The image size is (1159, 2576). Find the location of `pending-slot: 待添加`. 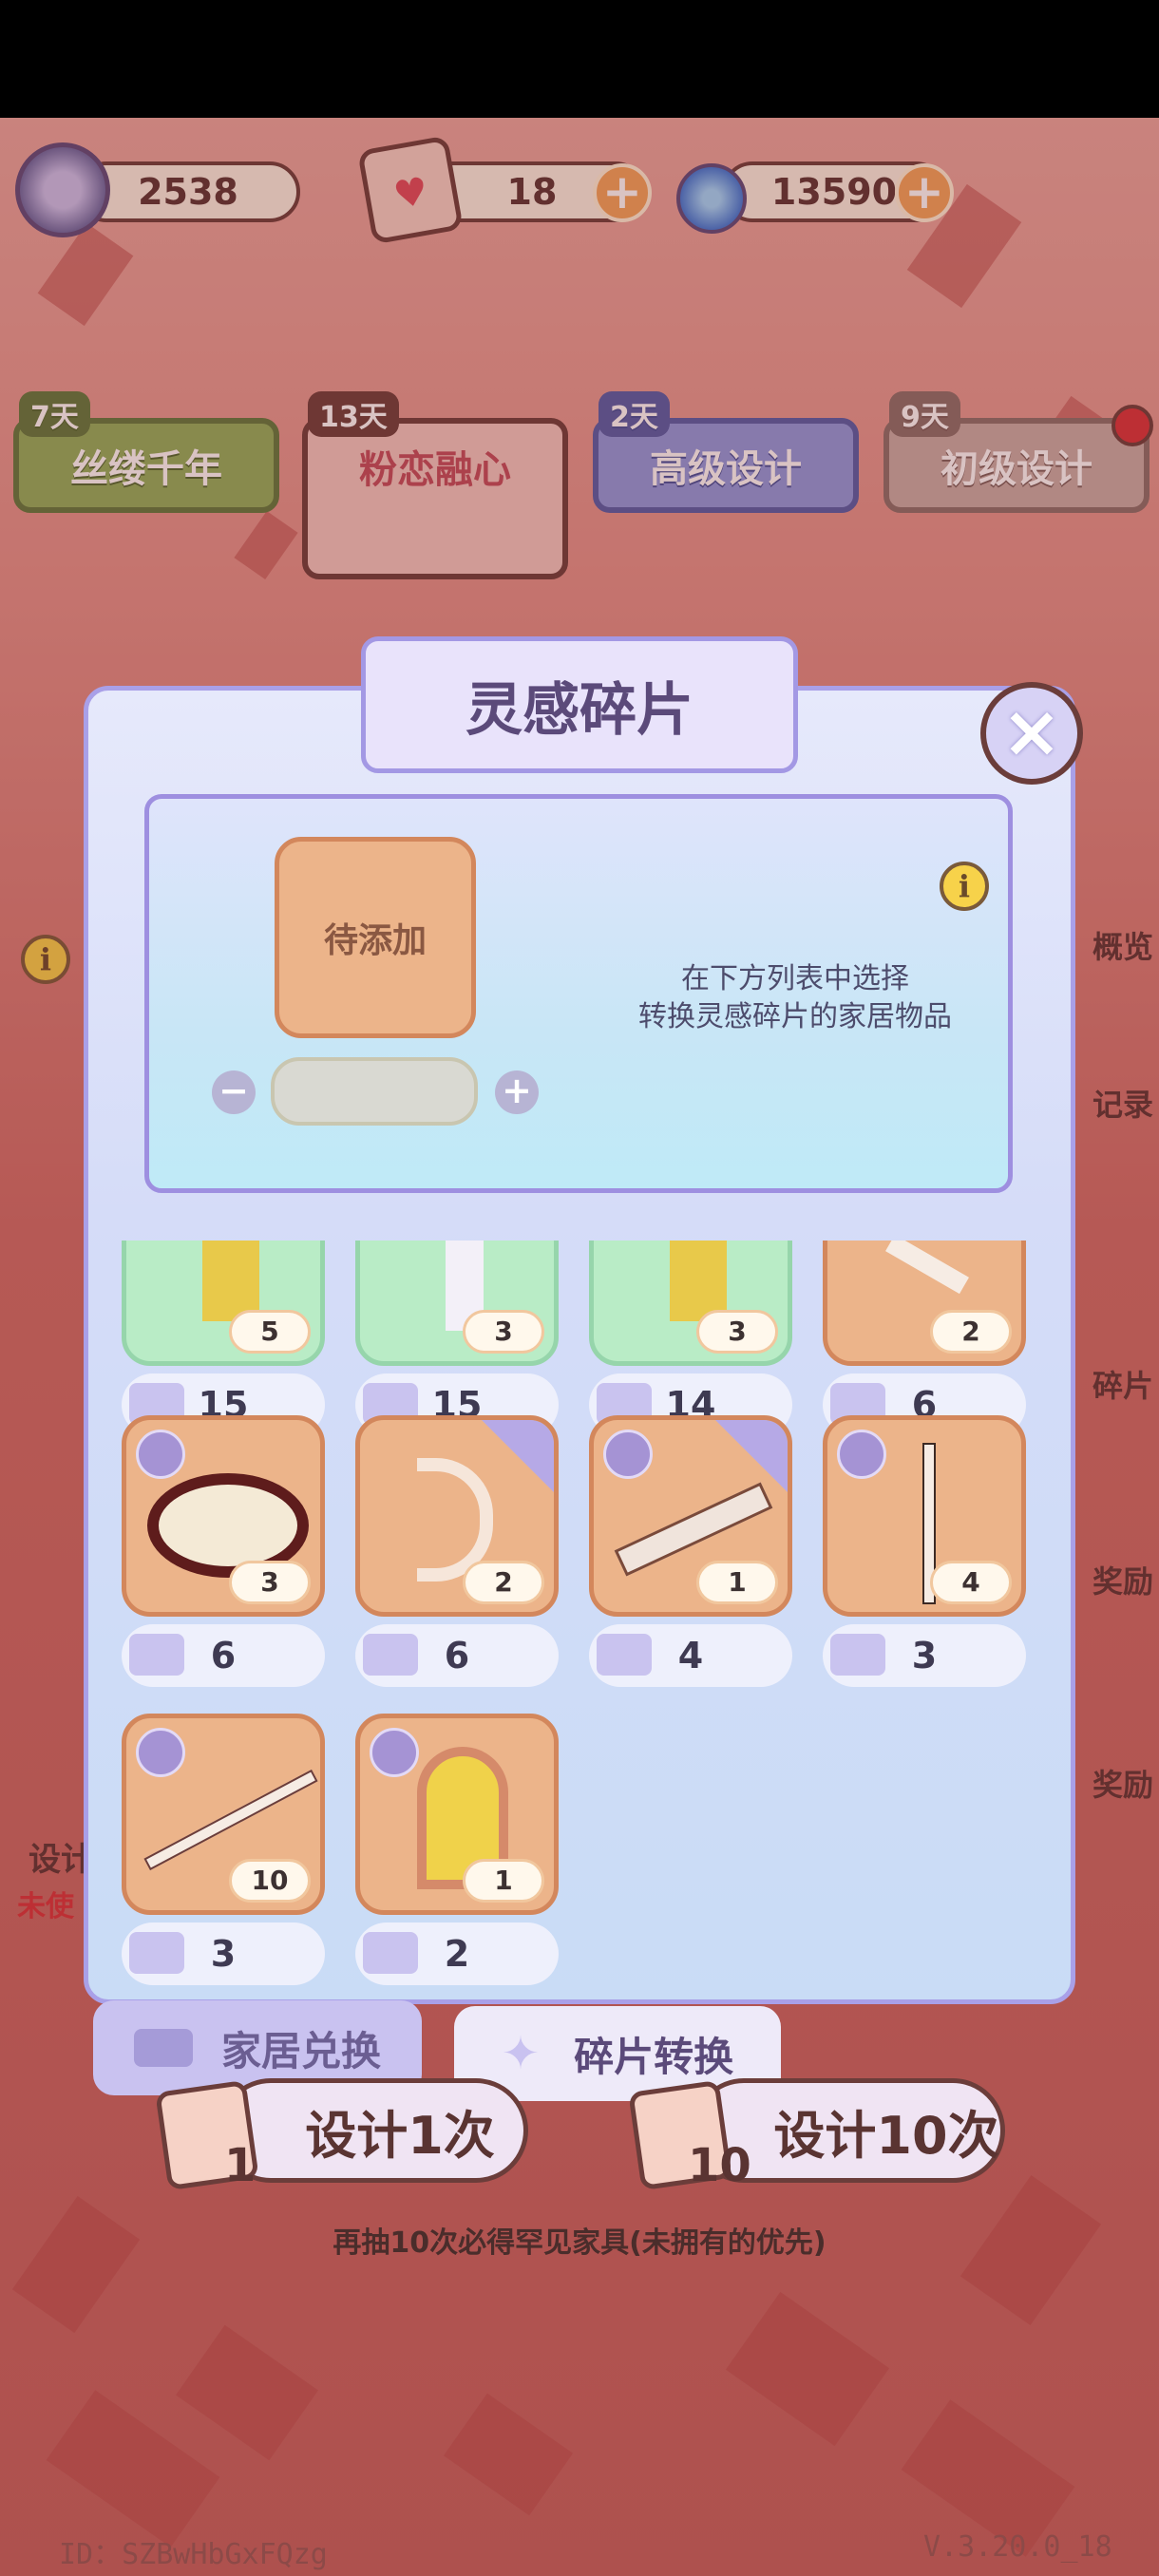

pending-slot: 待添加 is located at coordinates (375, 937).